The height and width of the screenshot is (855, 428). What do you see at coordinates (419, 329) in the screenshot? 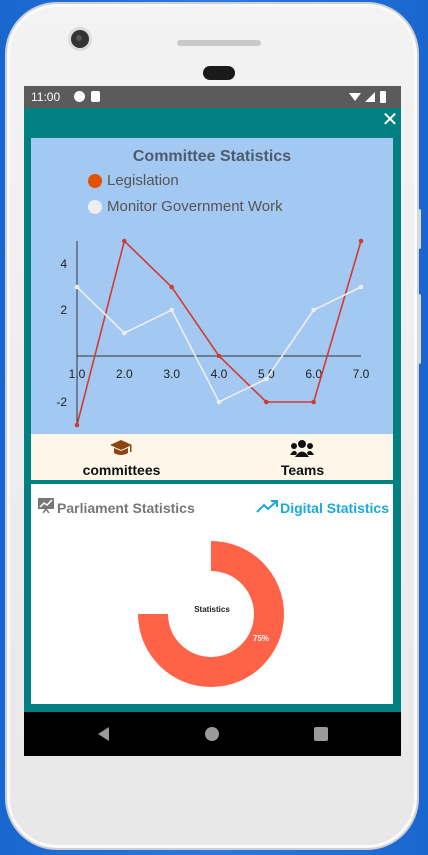
I see `volume-button` at bounding box center [419, 329].